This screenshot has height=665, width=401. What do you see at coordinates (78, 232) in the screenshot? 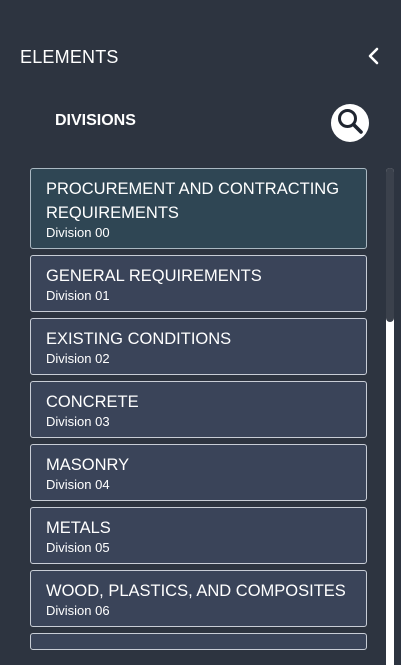
I see `division-number: Division 00` at bounding box center [78, 232].